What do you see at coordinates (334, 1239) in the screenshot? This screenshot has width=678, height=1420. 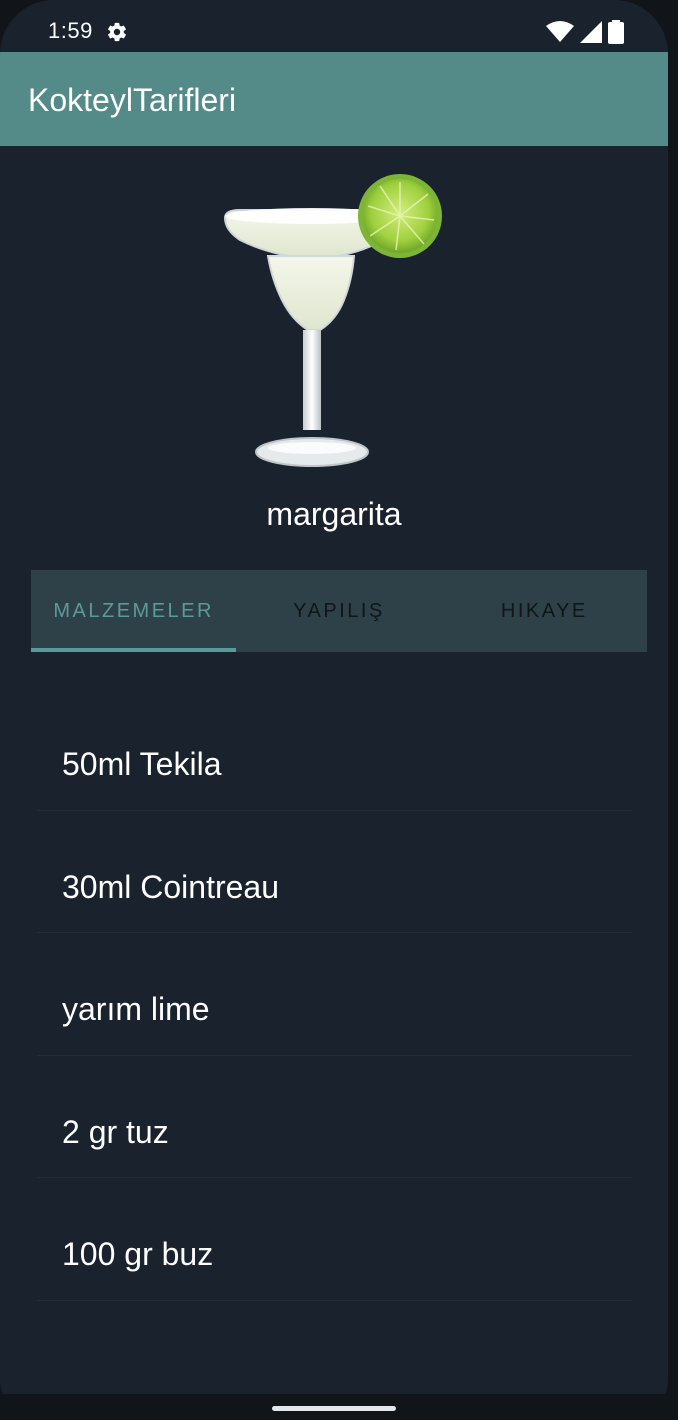 I see `list-item: 100 gr buz` at bounding box center [334, 1239].